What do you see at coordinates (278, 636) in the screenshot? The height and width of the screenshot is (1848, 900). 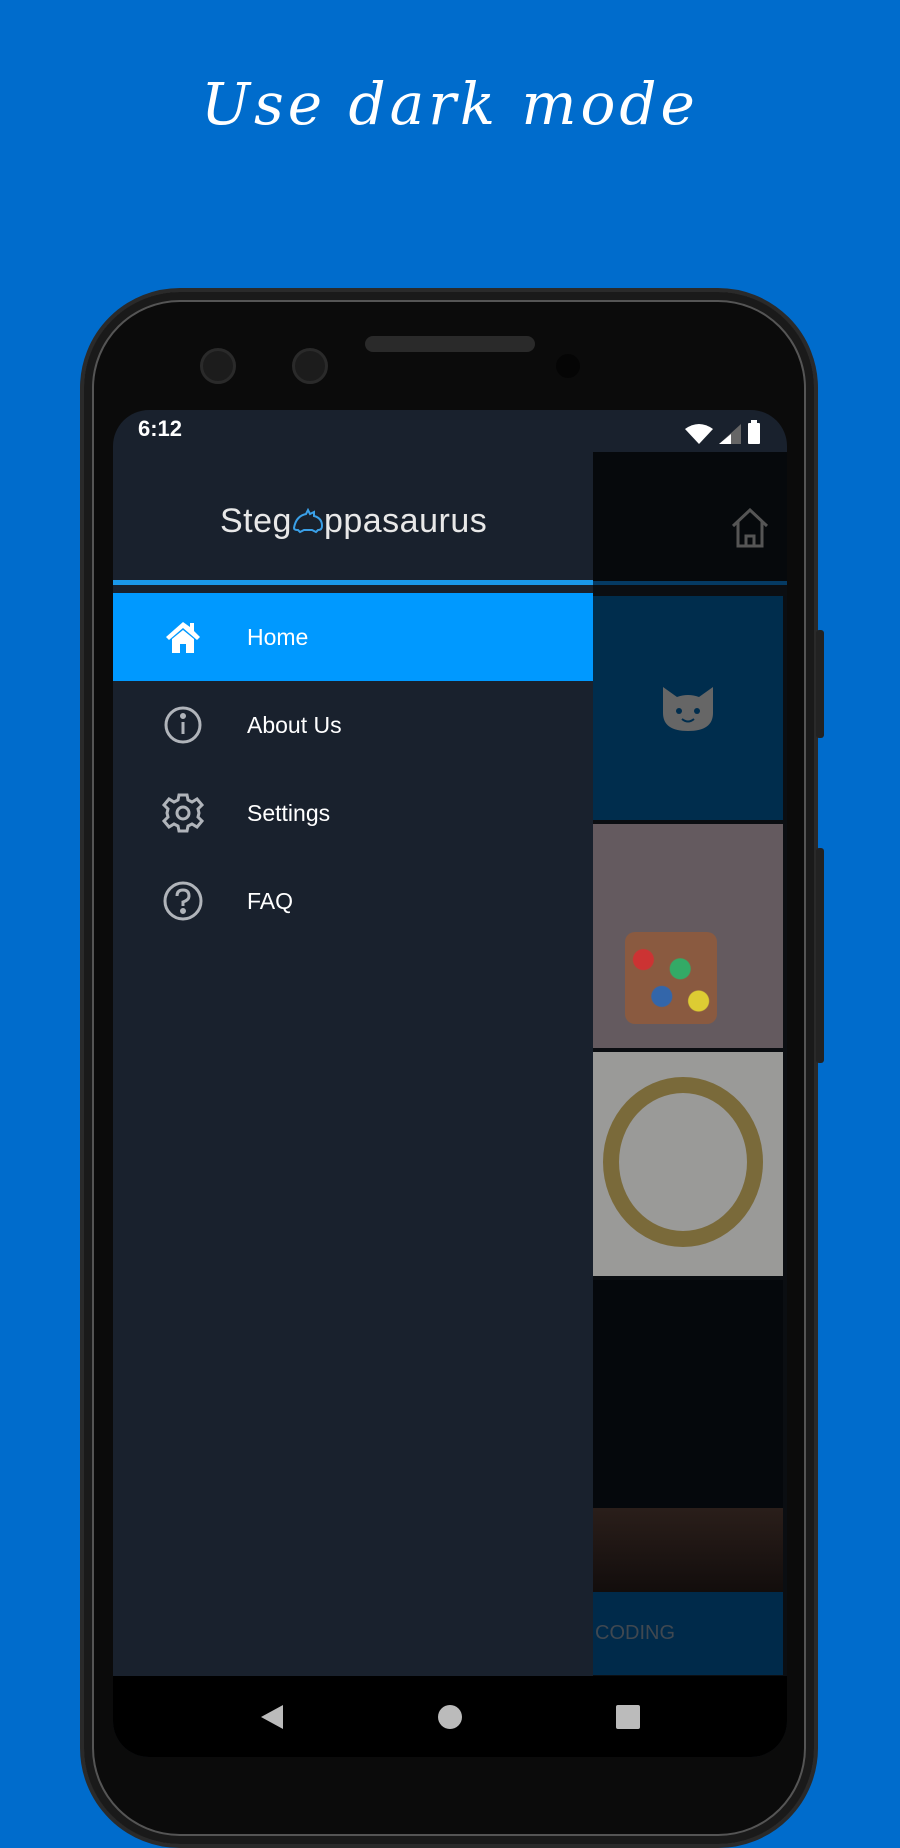 I see `drawer-item-label: Home` at bounding box center [278, 636].